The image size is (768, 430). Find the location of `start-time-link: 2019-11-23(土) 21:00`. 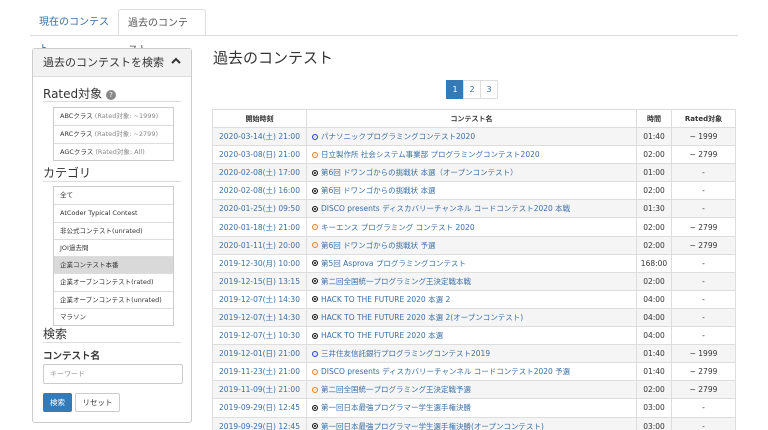

start-time-link: 2019-11-23(土) 21:00 is located at coordinates (259, 372).